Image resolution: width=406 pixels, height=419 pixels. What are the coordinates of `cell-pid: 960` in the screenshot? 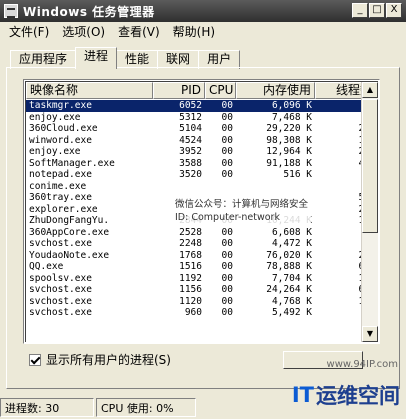 It's located at (193, 312).